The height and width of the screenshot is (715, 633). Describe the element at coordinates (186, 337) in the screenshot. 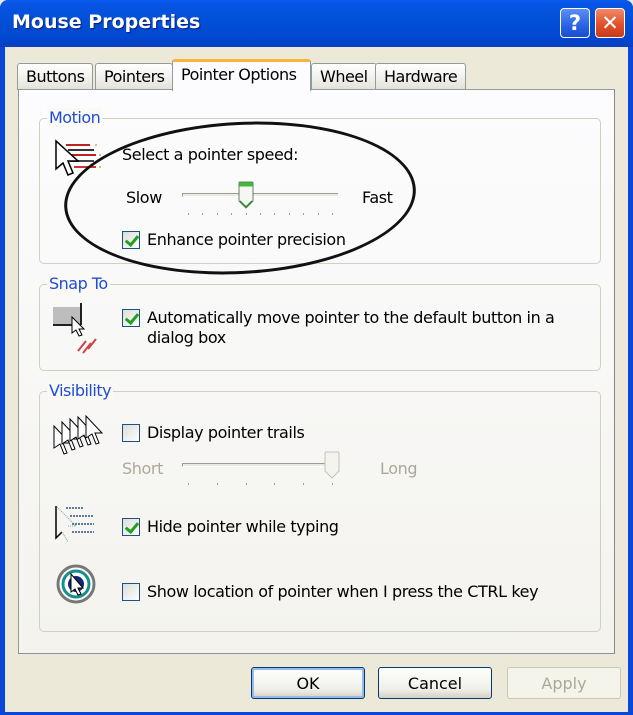

I see `auto-move-label-line2: dialog box` at that location.